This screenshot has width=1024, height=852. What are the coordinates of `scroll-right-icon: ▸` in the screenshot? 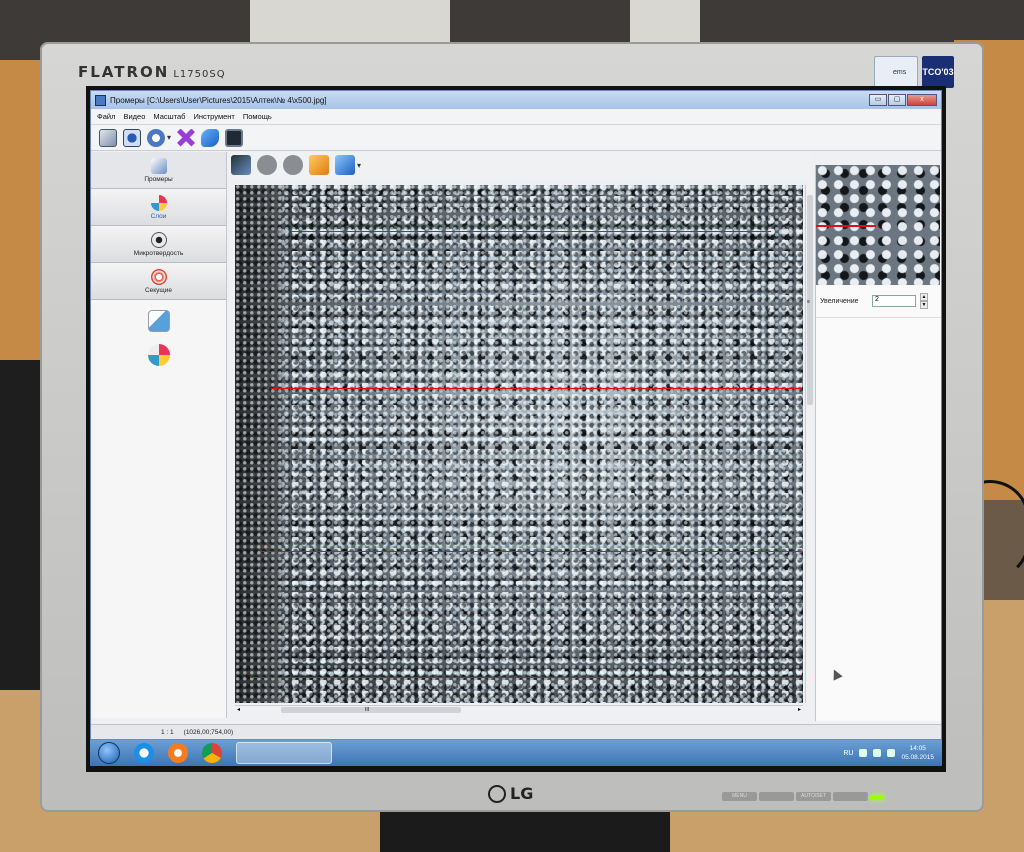 It's located at (799, 709).